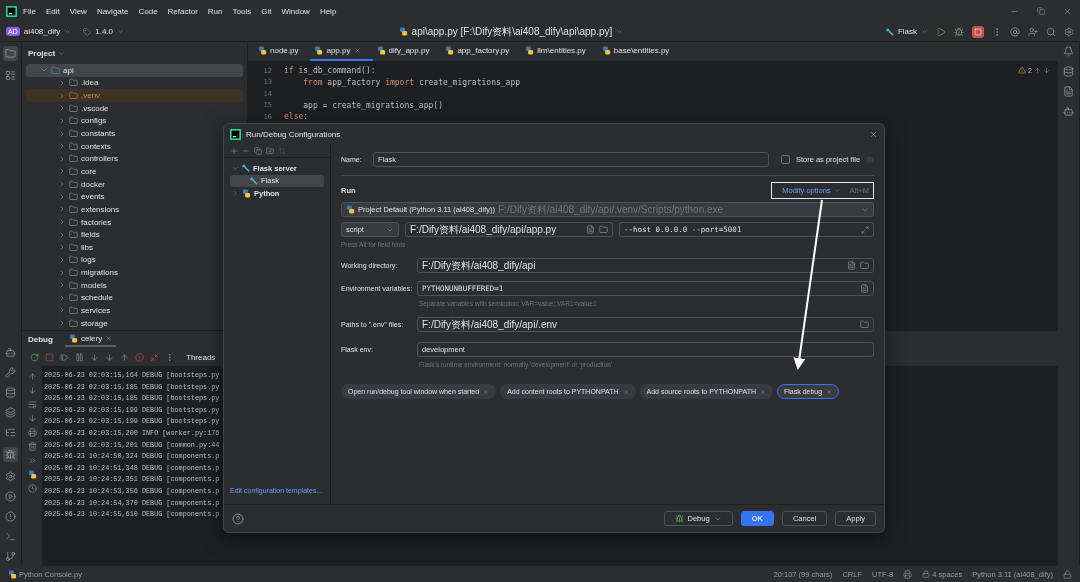  Describe the element at coordinates (52, 11) in the screenshot. I see `menu-item: Edit` at that location.